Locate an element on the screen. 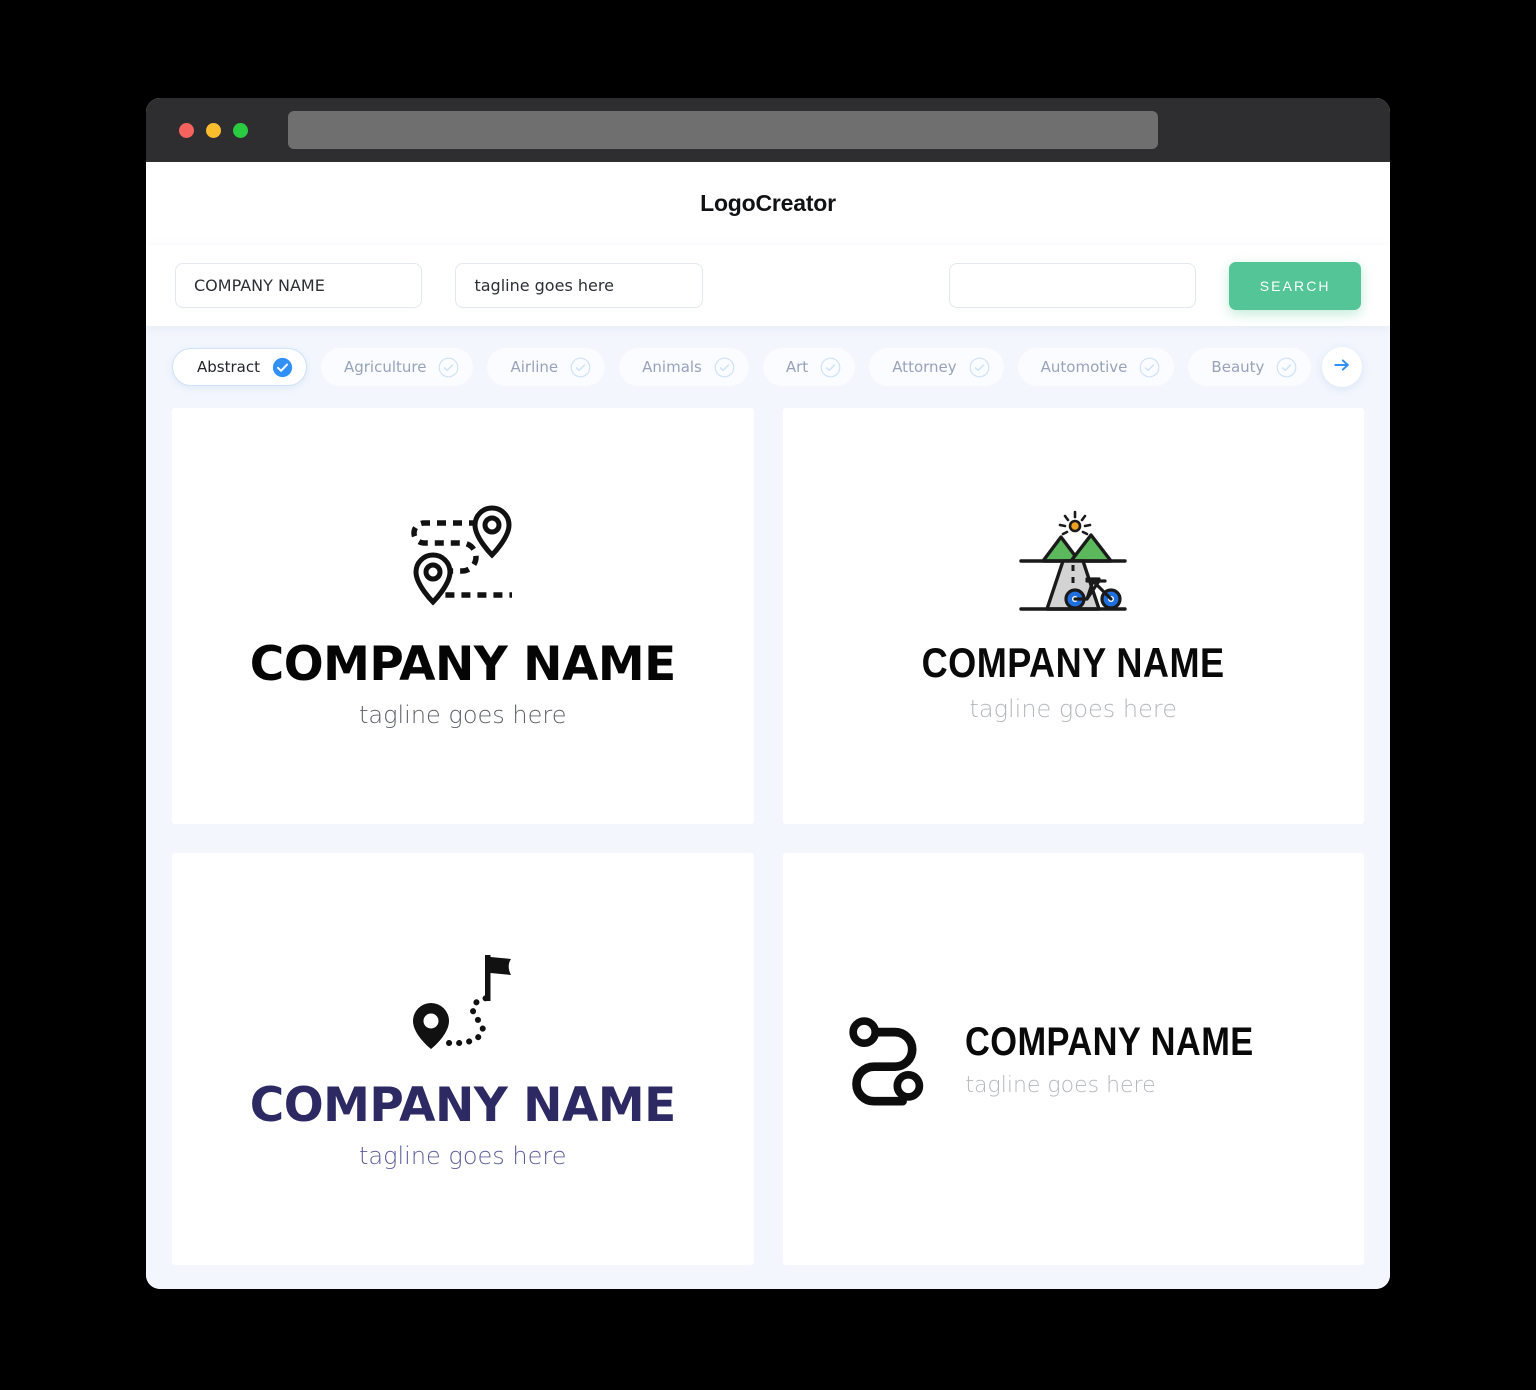 Image resolution: width=1536 pixels, height=1390 pixels. category-chip-airline: Airline is located at coordinates (546, 367).